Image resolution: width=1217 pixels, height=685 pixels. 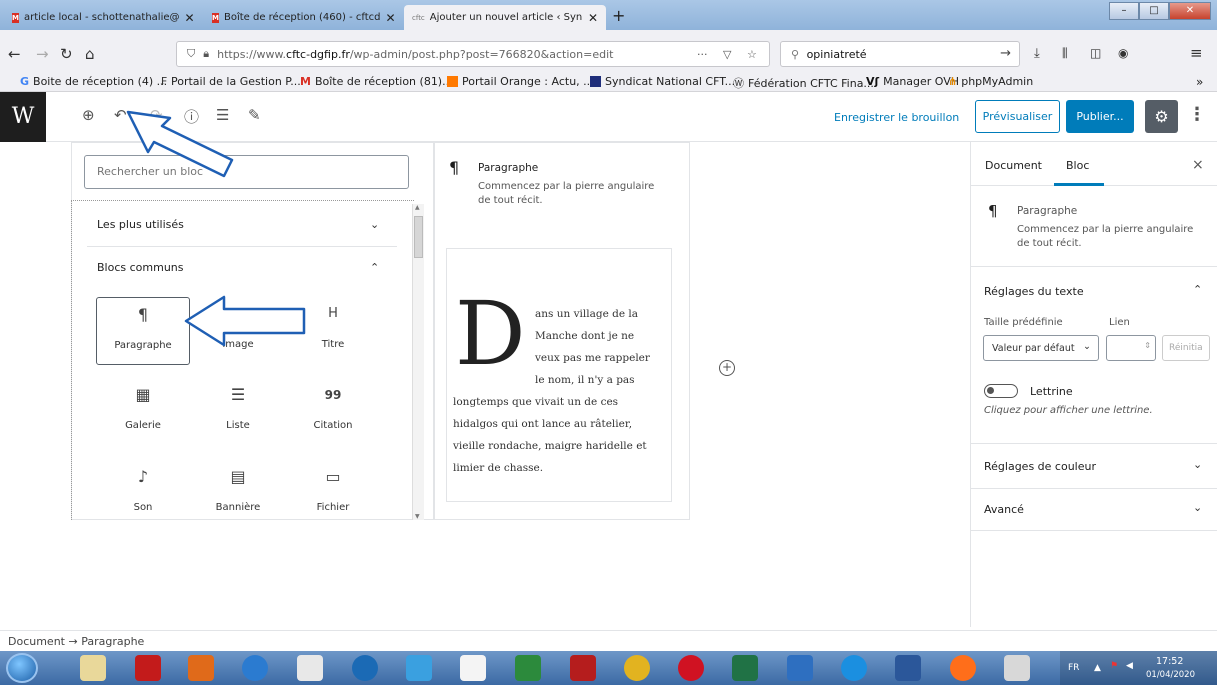 I want to click on close-icon: ×, so click(x=1198, y=165).